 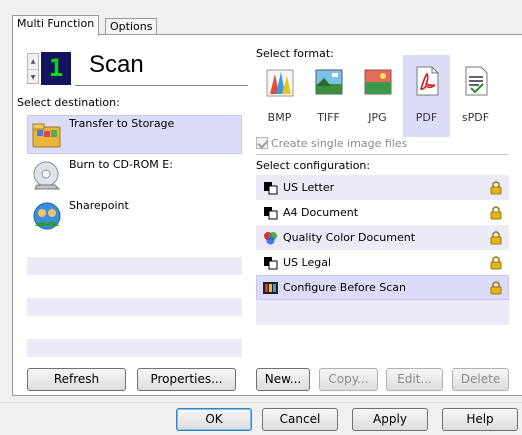 What do you see at coordinates (280, 83) in the screenshot?
I see `bmp-paint-icon` at bounding box center [280, 83].